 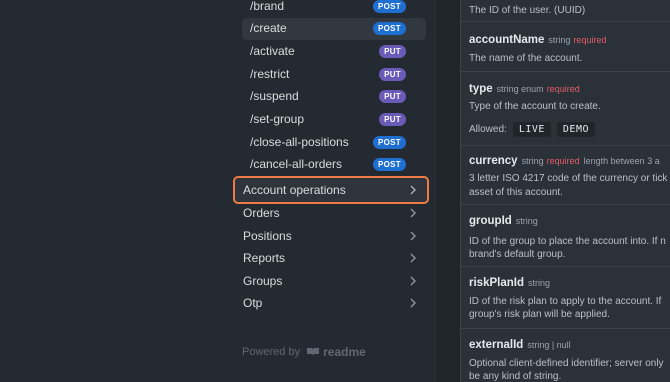 I want to click on param-description-cont: asset of this account., so click(x=516, y=192).